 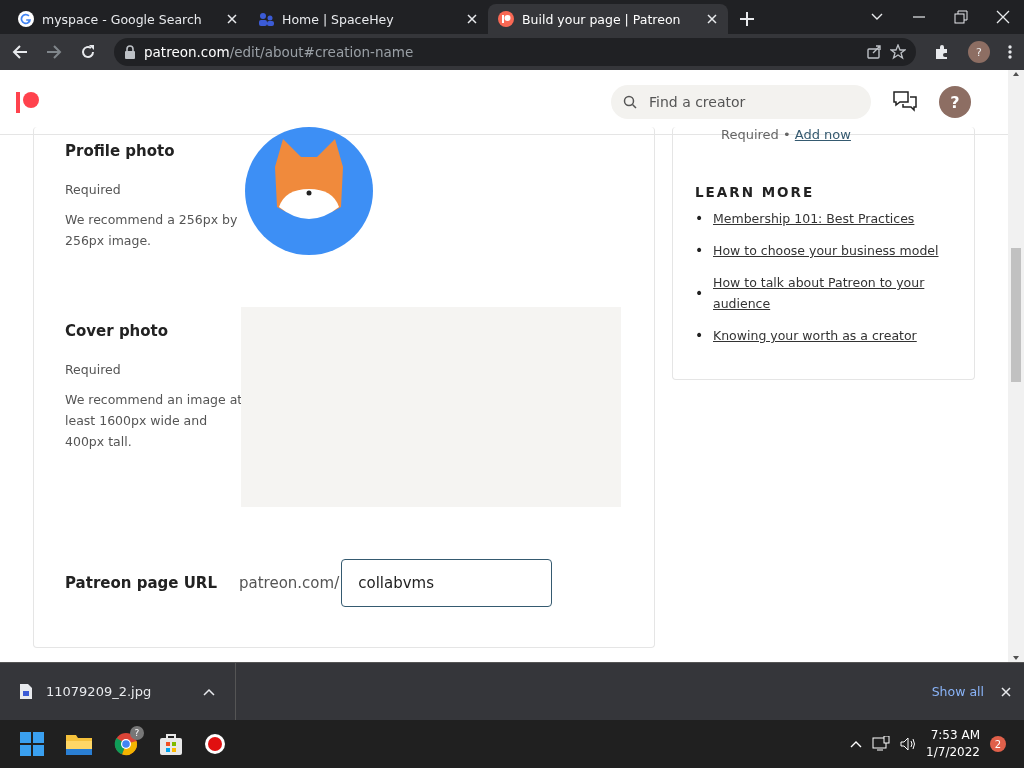 I want to click on profile-avatar: ?, so click(x=979, y=52).